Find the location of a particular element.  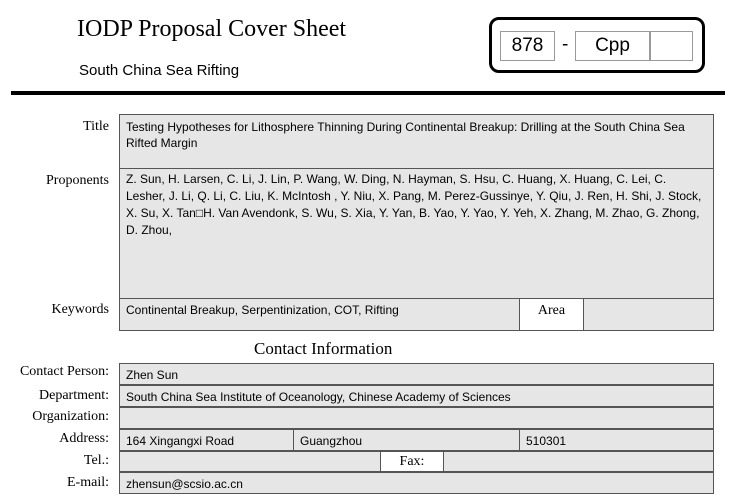

keywords-label: Keywords is located at coordinates (80, 309).